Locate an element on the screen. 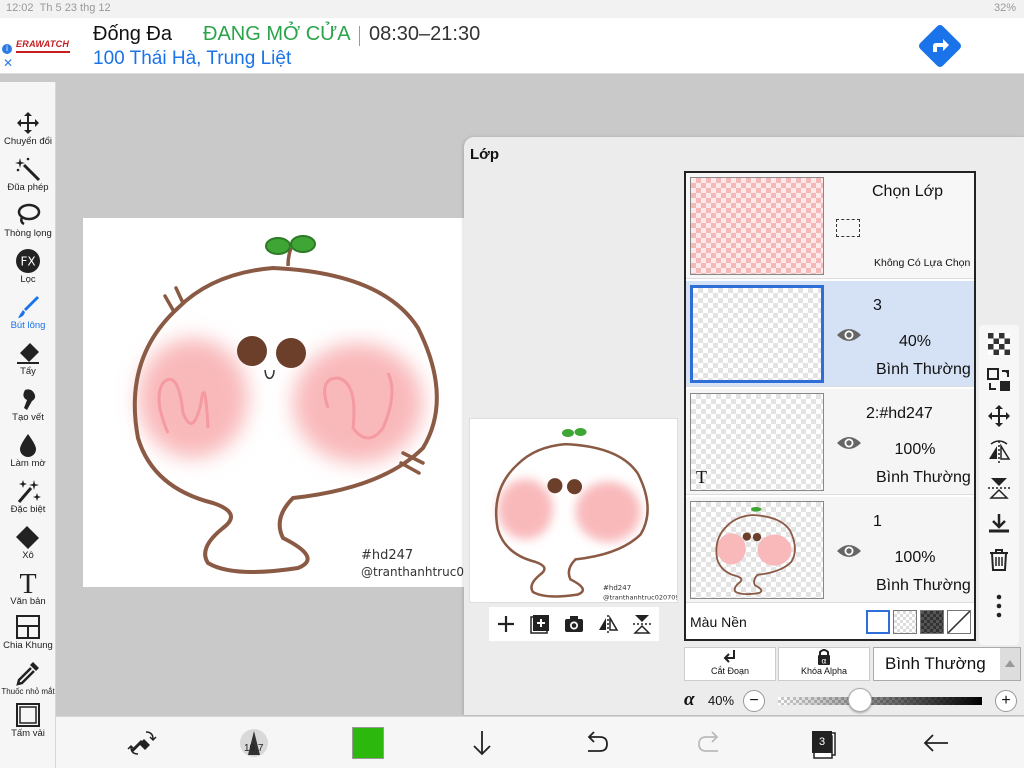 This screenshot has width=1024, height=768. layer-row: T 2:#hd247 100% Bình Thường is located at coordinates (830, 442).